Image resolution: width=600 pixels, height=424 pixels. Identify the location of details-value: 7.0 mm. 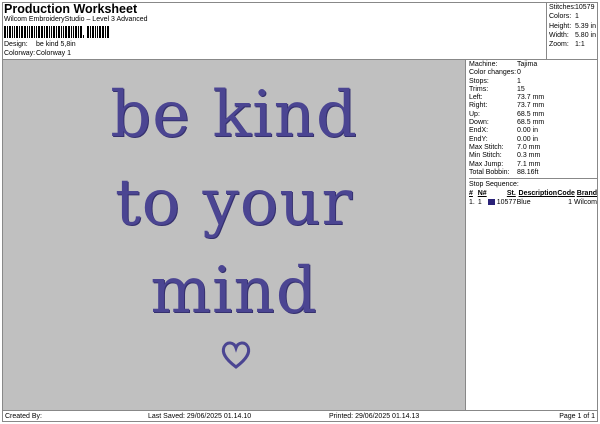
(529, 147).